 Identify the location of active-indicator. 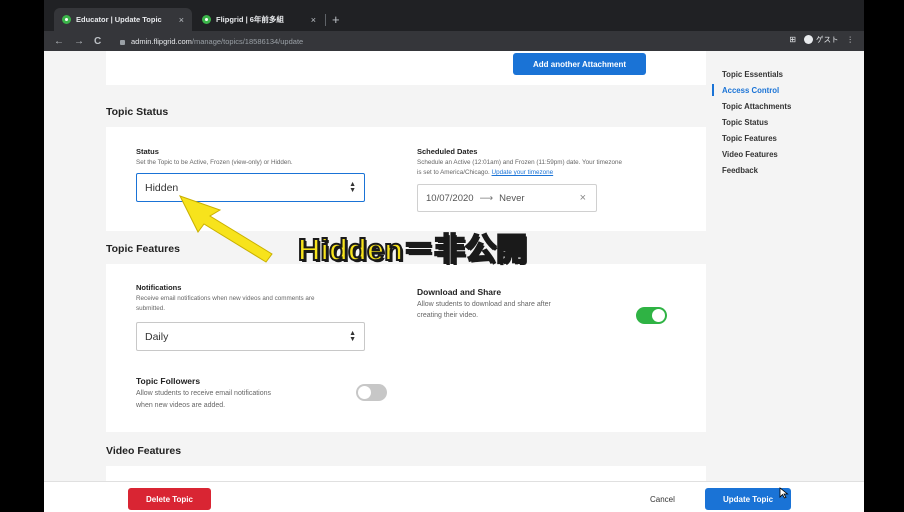
(713, 90).